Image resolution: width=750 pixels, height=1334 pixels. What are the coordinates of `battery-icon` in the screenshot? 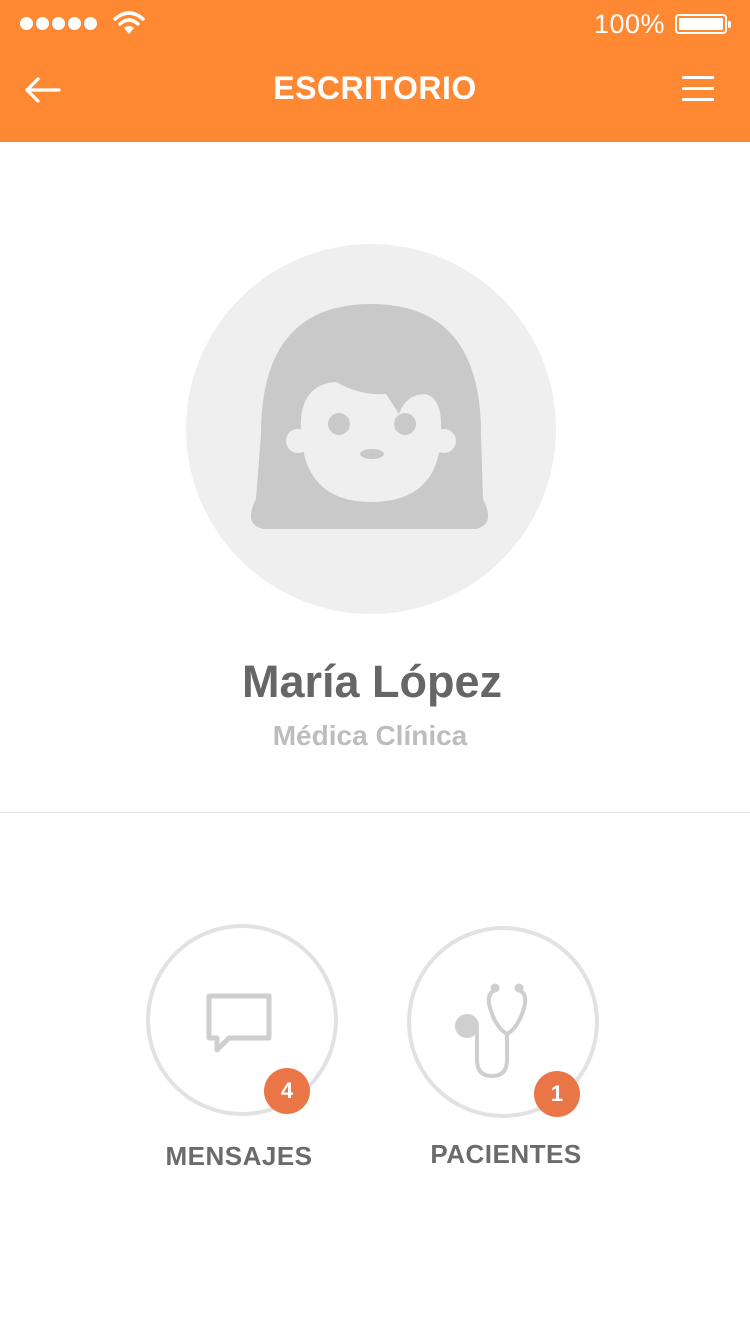 It's located at (703, 24).